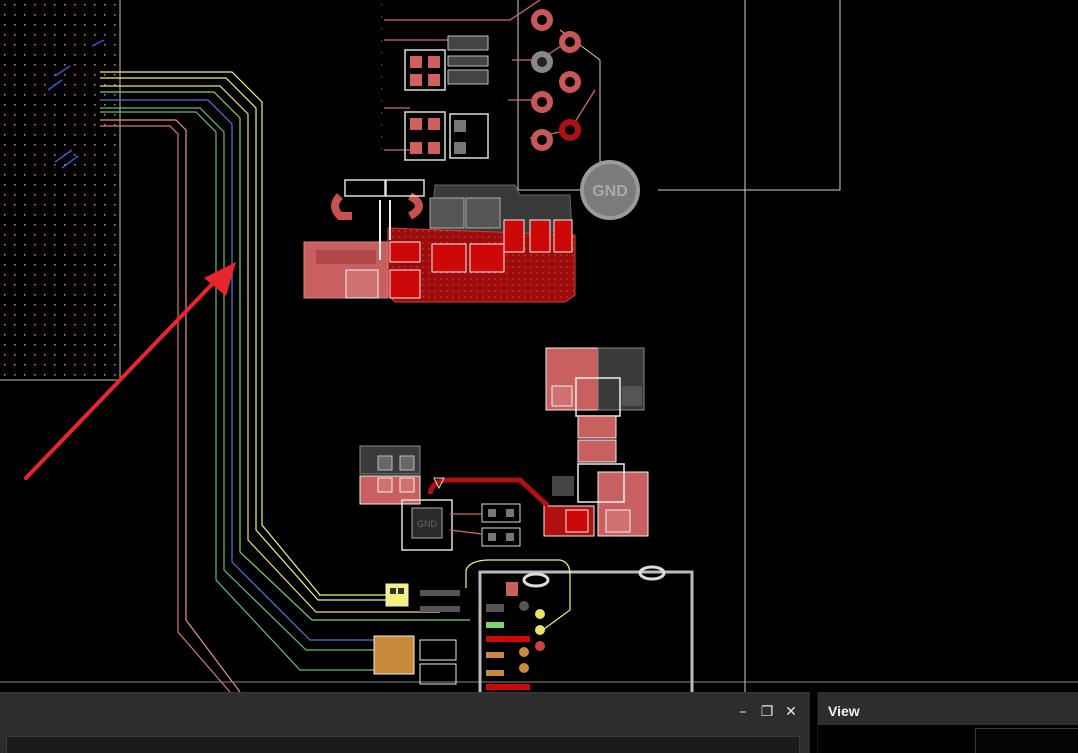 This screenshot has height=753, width=1078. What do you see at coordinates (60, 190) in the screenshot?
I see `bga-footprint` at bounding box center [60, 190].